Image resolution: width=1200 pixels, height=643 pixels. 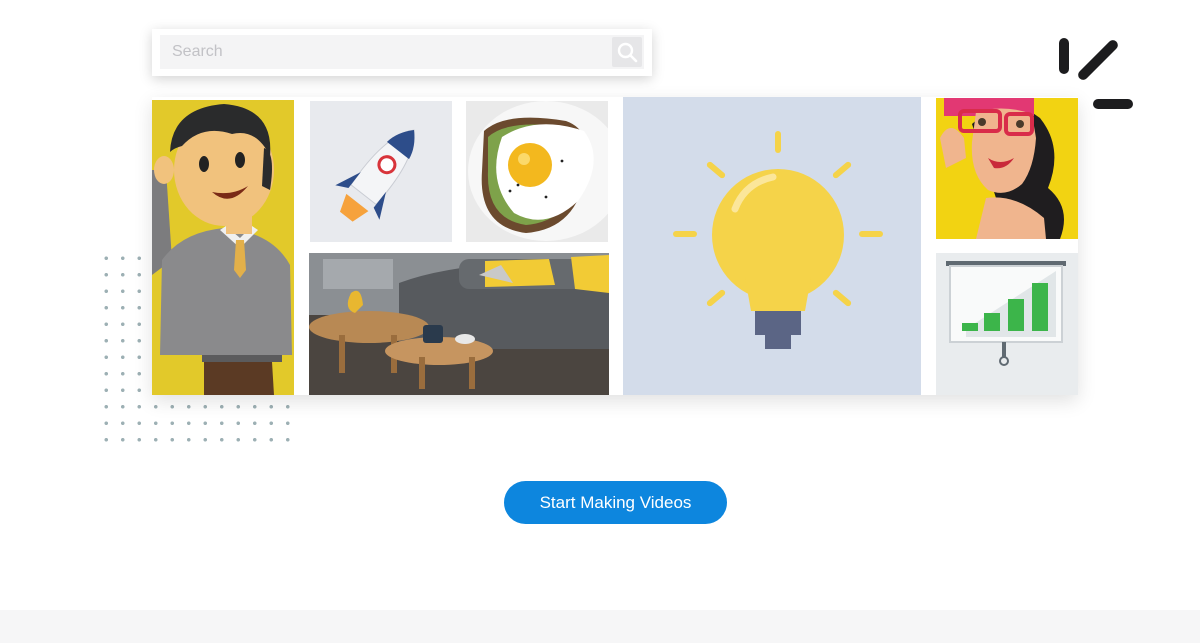 I want to click on woman-glasses-photo, so click(x=1007, y=168).